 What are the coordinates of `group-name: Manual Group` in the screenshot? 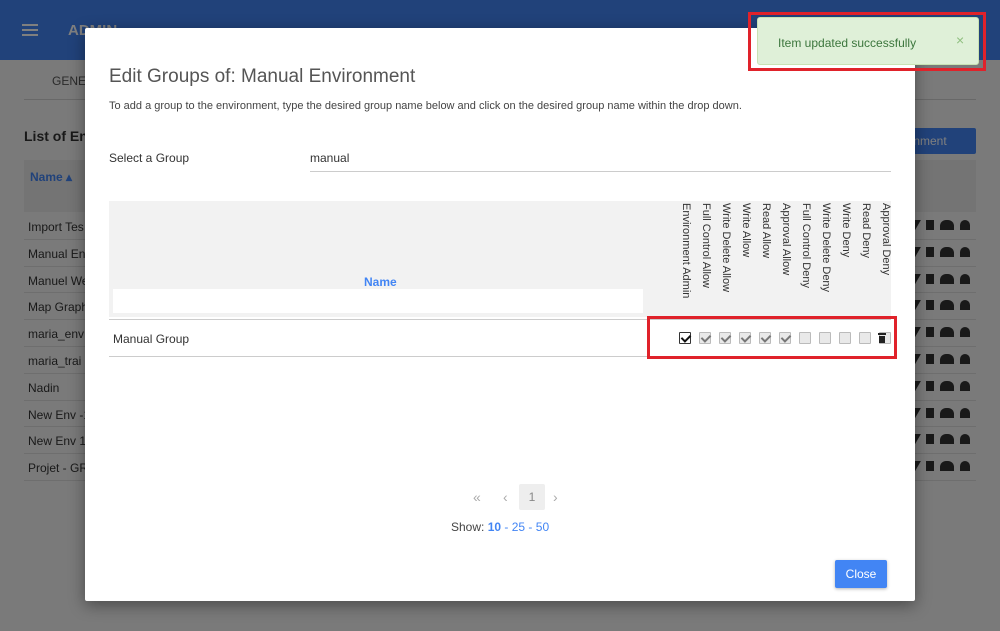 It's located at (151, 339).